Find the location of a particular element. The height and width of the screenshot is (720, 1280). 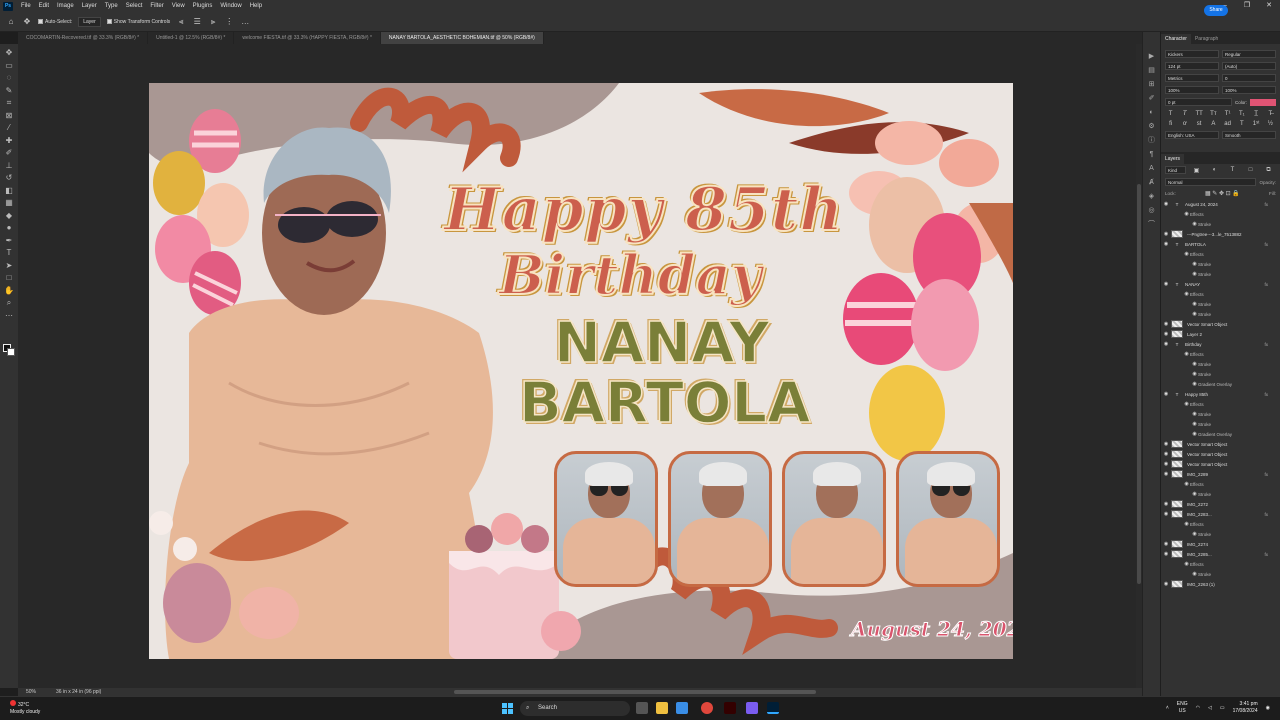

layer-filter-kind: Kind is located at coordinates (1175, 170).